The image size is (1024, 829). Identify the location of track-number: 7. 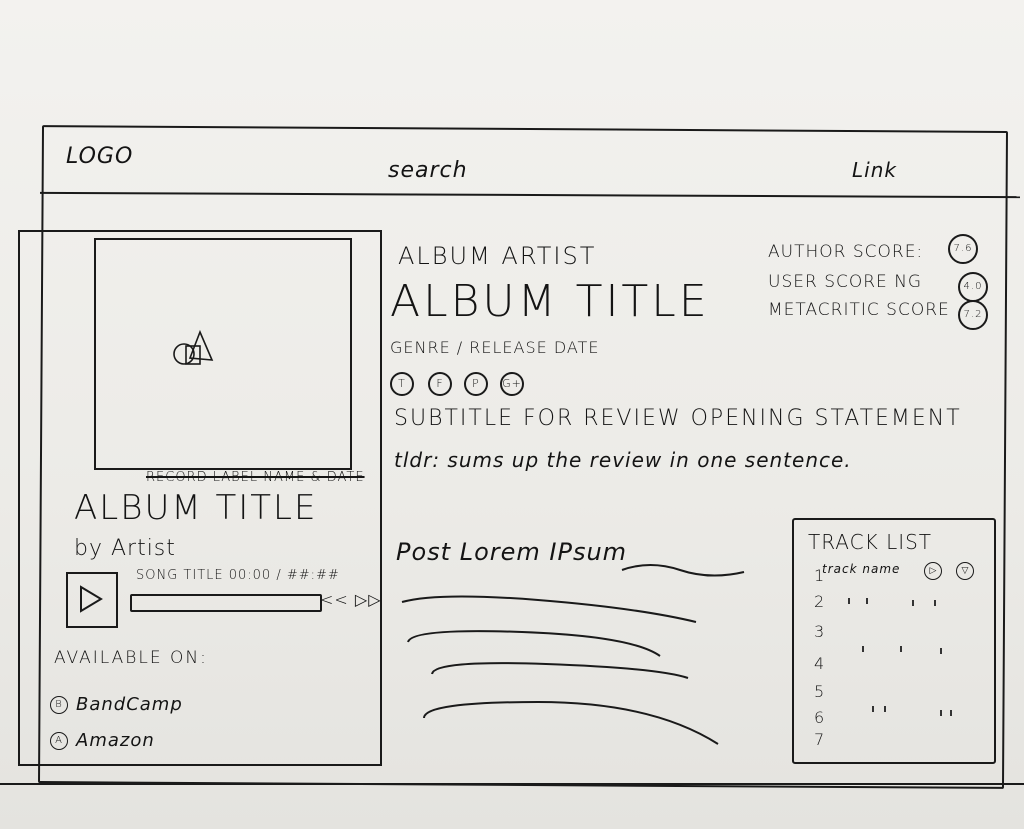
(820, 739).